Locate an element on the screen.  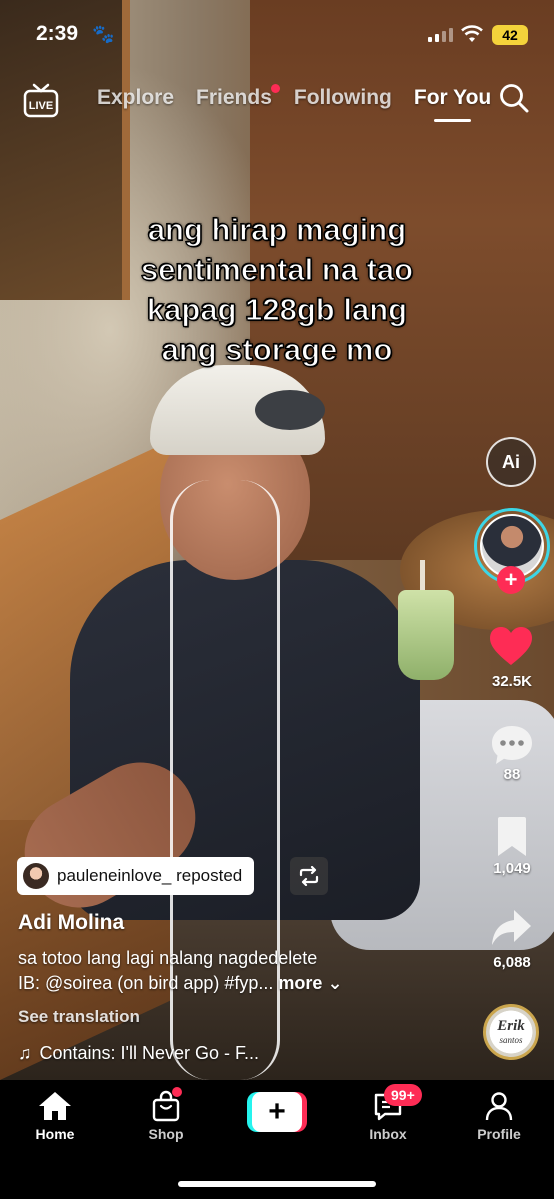
nav-profile: Profile is located at coordinates (499, 1116).